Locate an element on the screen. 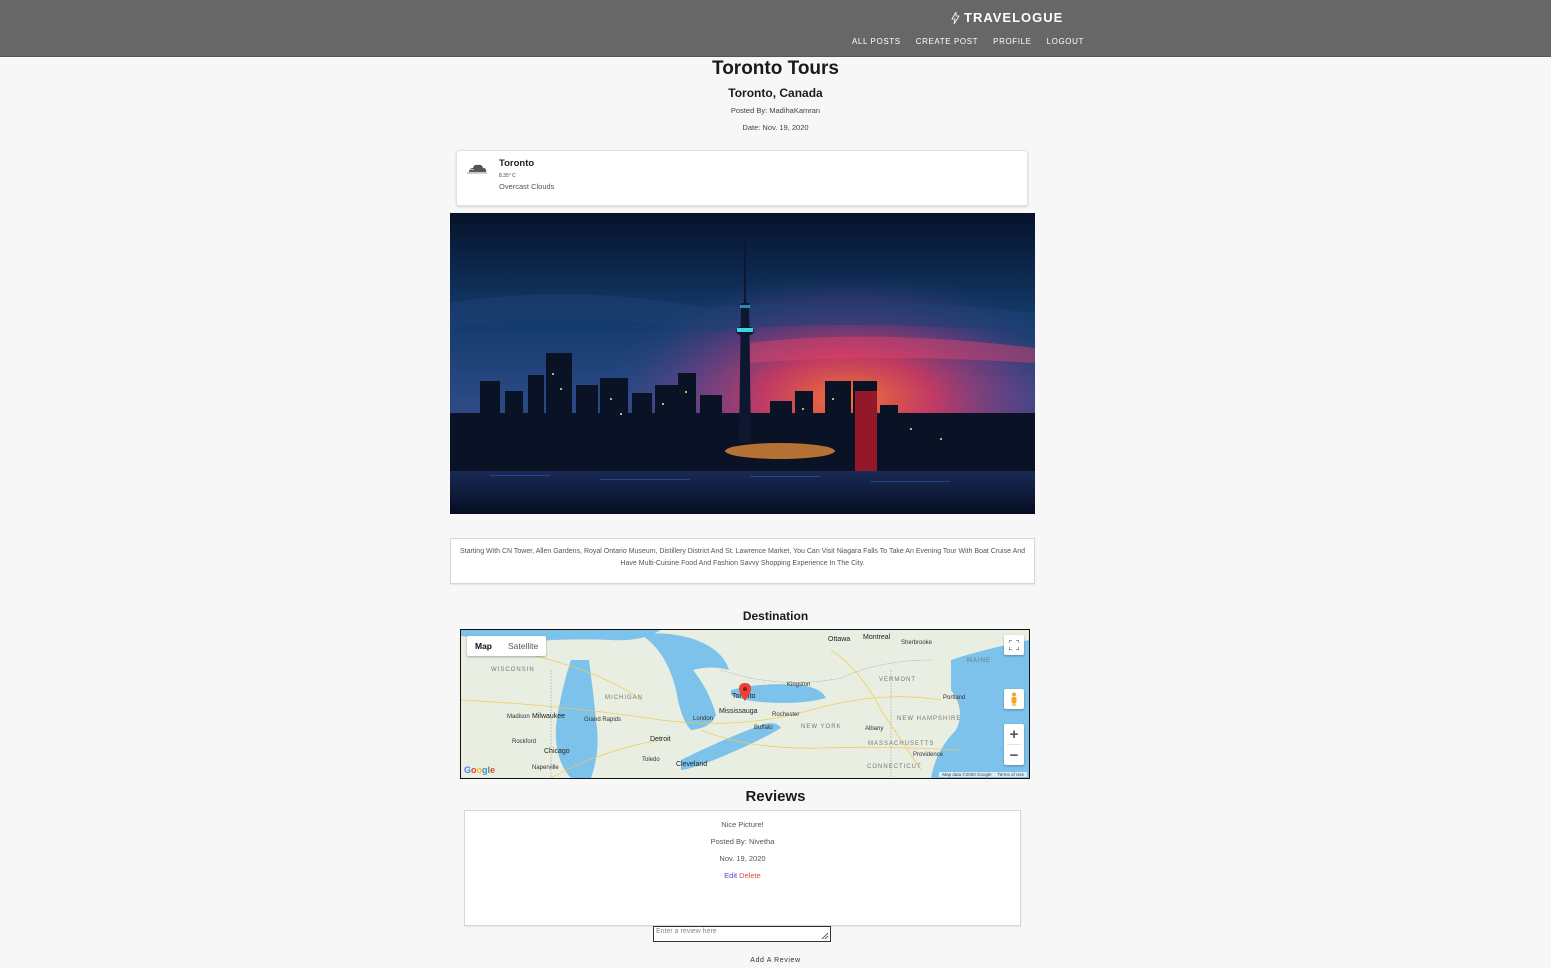 This screenshot has width=1551, height=968. map-attribution: Map data ©2020 Google Terms of Use is located at coordinates (983, 774).